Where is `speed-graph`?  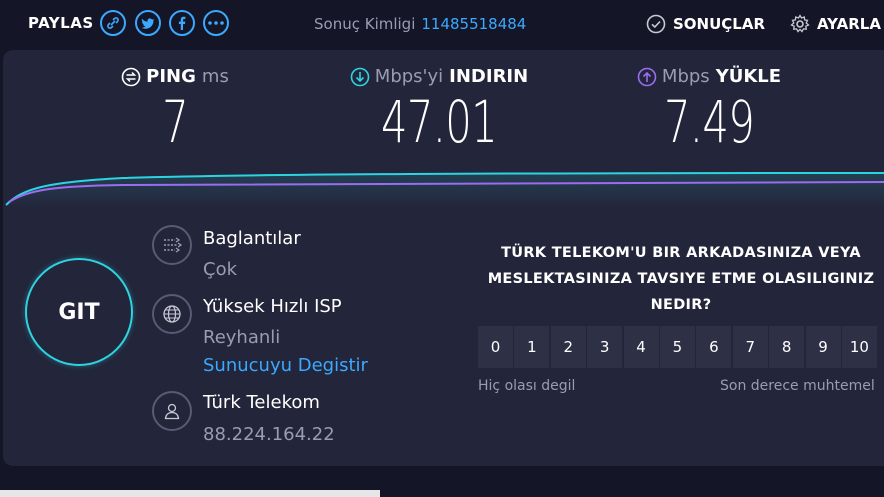
speed-graph is located at coordinates (444, 190).